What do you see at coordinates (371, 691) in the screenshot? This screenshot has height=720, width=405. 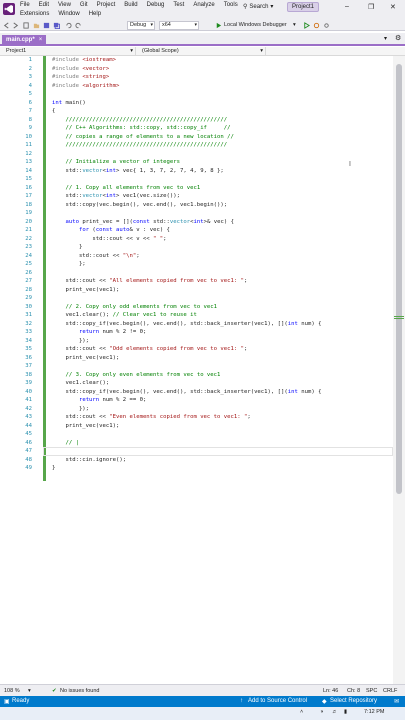 I see `whitespace-indicator: SPC` at bounding box center [371, 691].